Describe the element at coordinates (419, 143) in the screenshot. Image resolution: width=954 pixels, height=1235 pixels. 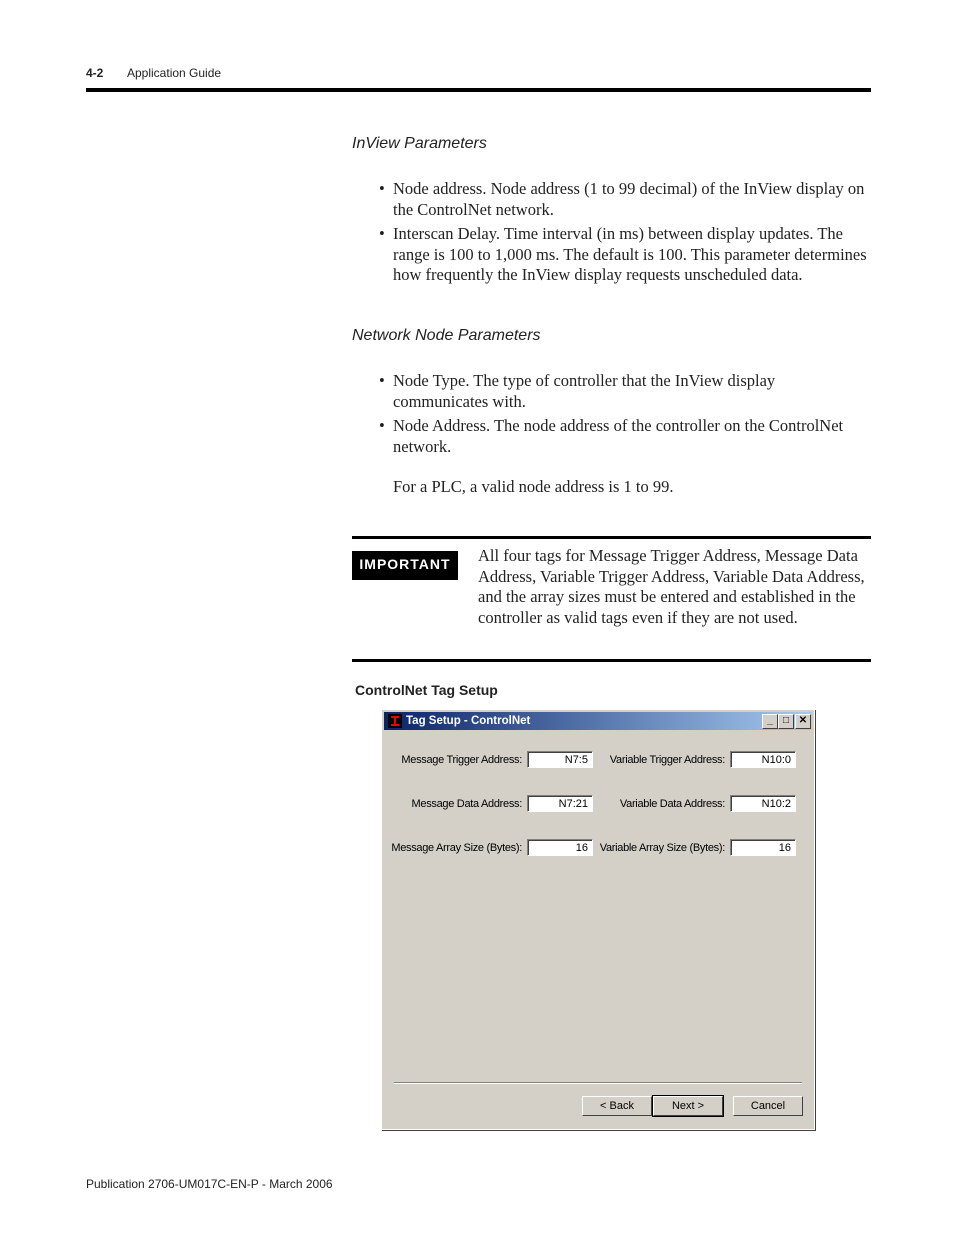
I see `section-heading-inview: InView Parameters` at that location.